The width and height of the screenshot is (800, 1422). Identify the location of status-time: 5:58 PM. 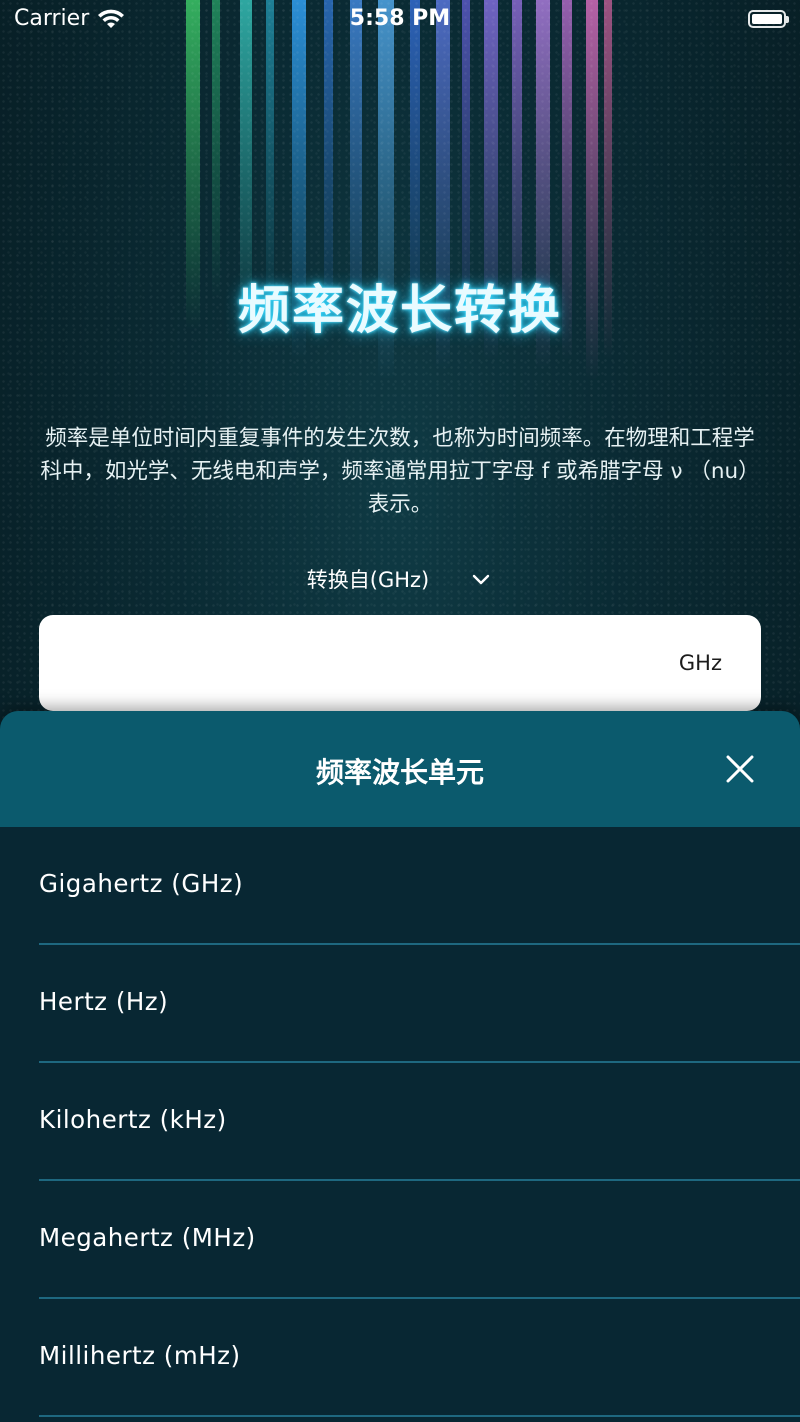
(400, 18).